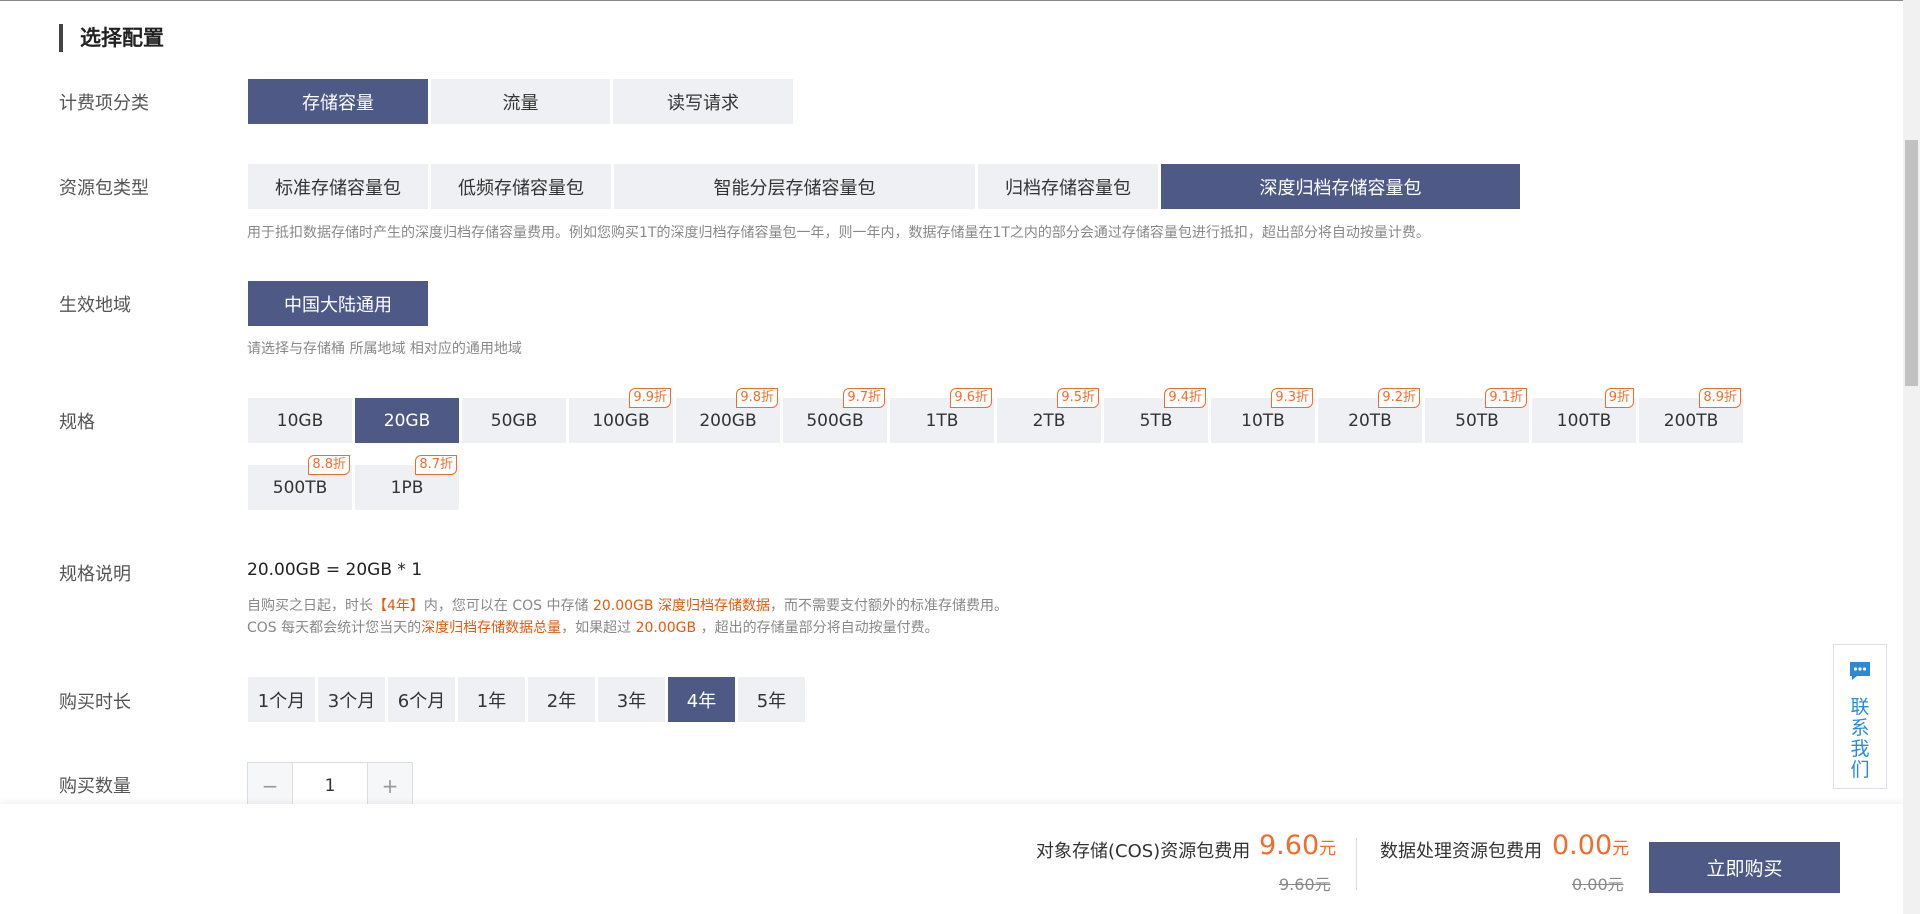 The image size is (1920, 914). What do you see at coordinates (1156, 420) in the screenshot?
I see `spec-option-label: 5TB` at bounding box center [1156, 420].